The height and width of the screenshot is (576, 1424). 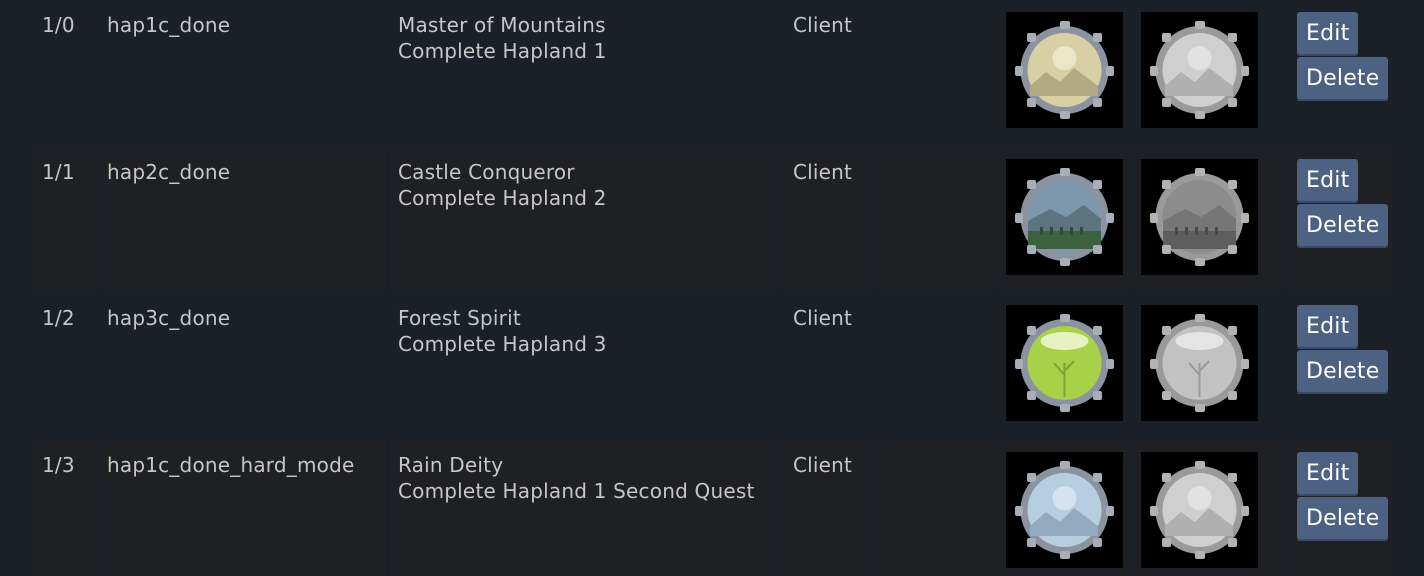 What do you see at coordinates (1199, 70) in the screenshot?
I see `mountain-achievement-locked-icon` at bounding box center [1199, 70].